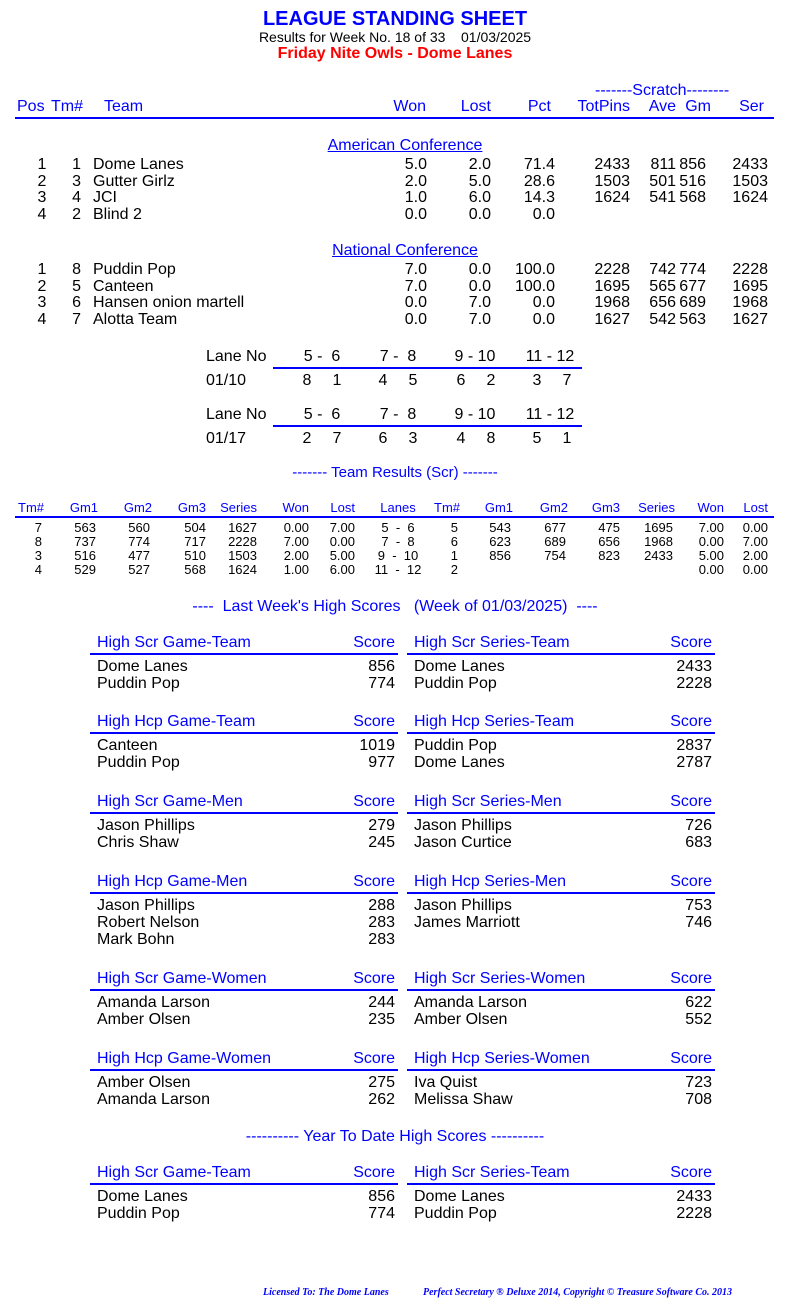  Describe the element at coordinates (67, 106) in the screenshot. I see `column-header: Tm#` at that location.